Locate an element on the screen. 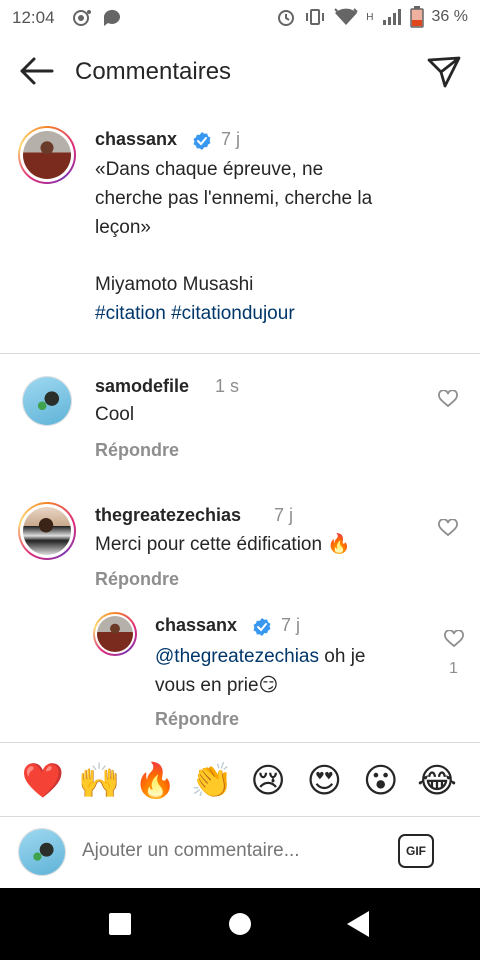  home-button is located at coordinates (240, 924).